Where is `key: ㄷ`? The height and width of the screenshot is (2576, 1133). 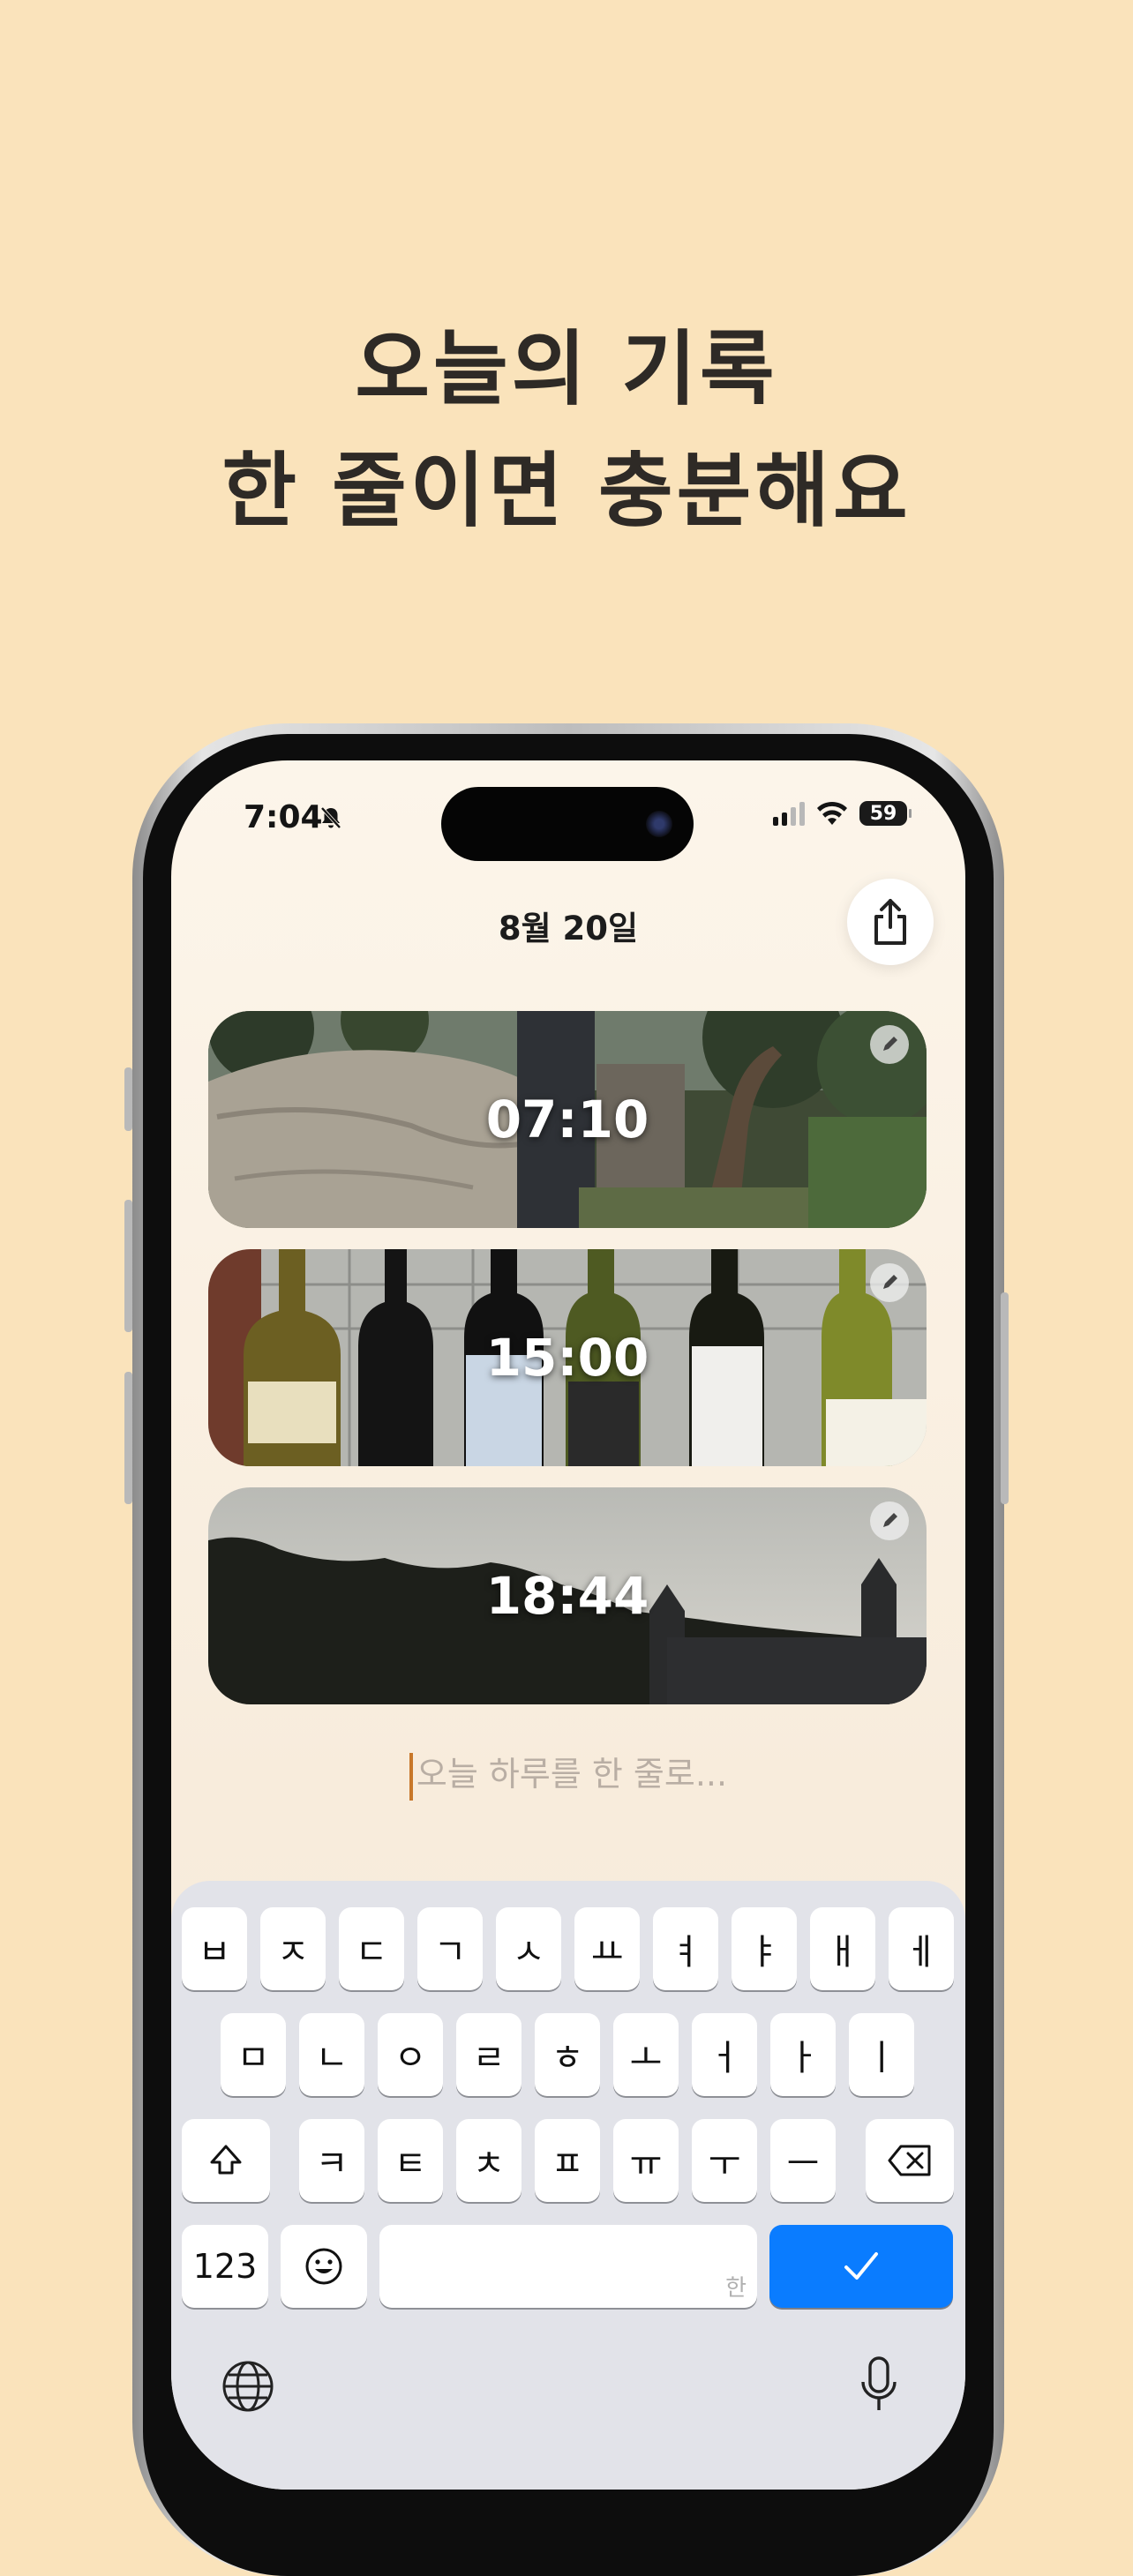
key: ㄷ is located at coordinates (371, 1948).